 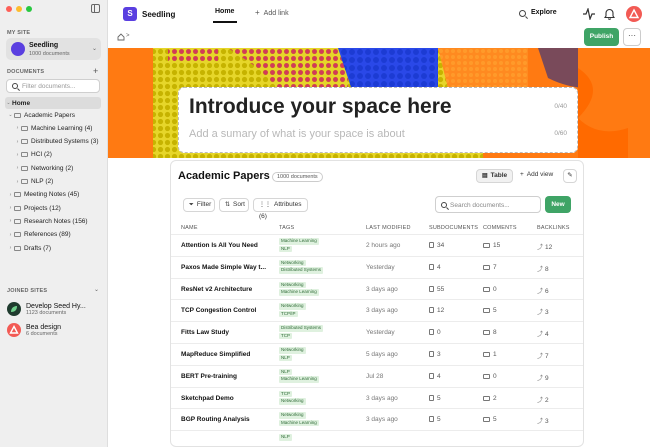 What do you see at coordinates (53, 235) in the screenshot?
I see `sidebar-tree-item: › References (89)` at bounding box center [53, 235].